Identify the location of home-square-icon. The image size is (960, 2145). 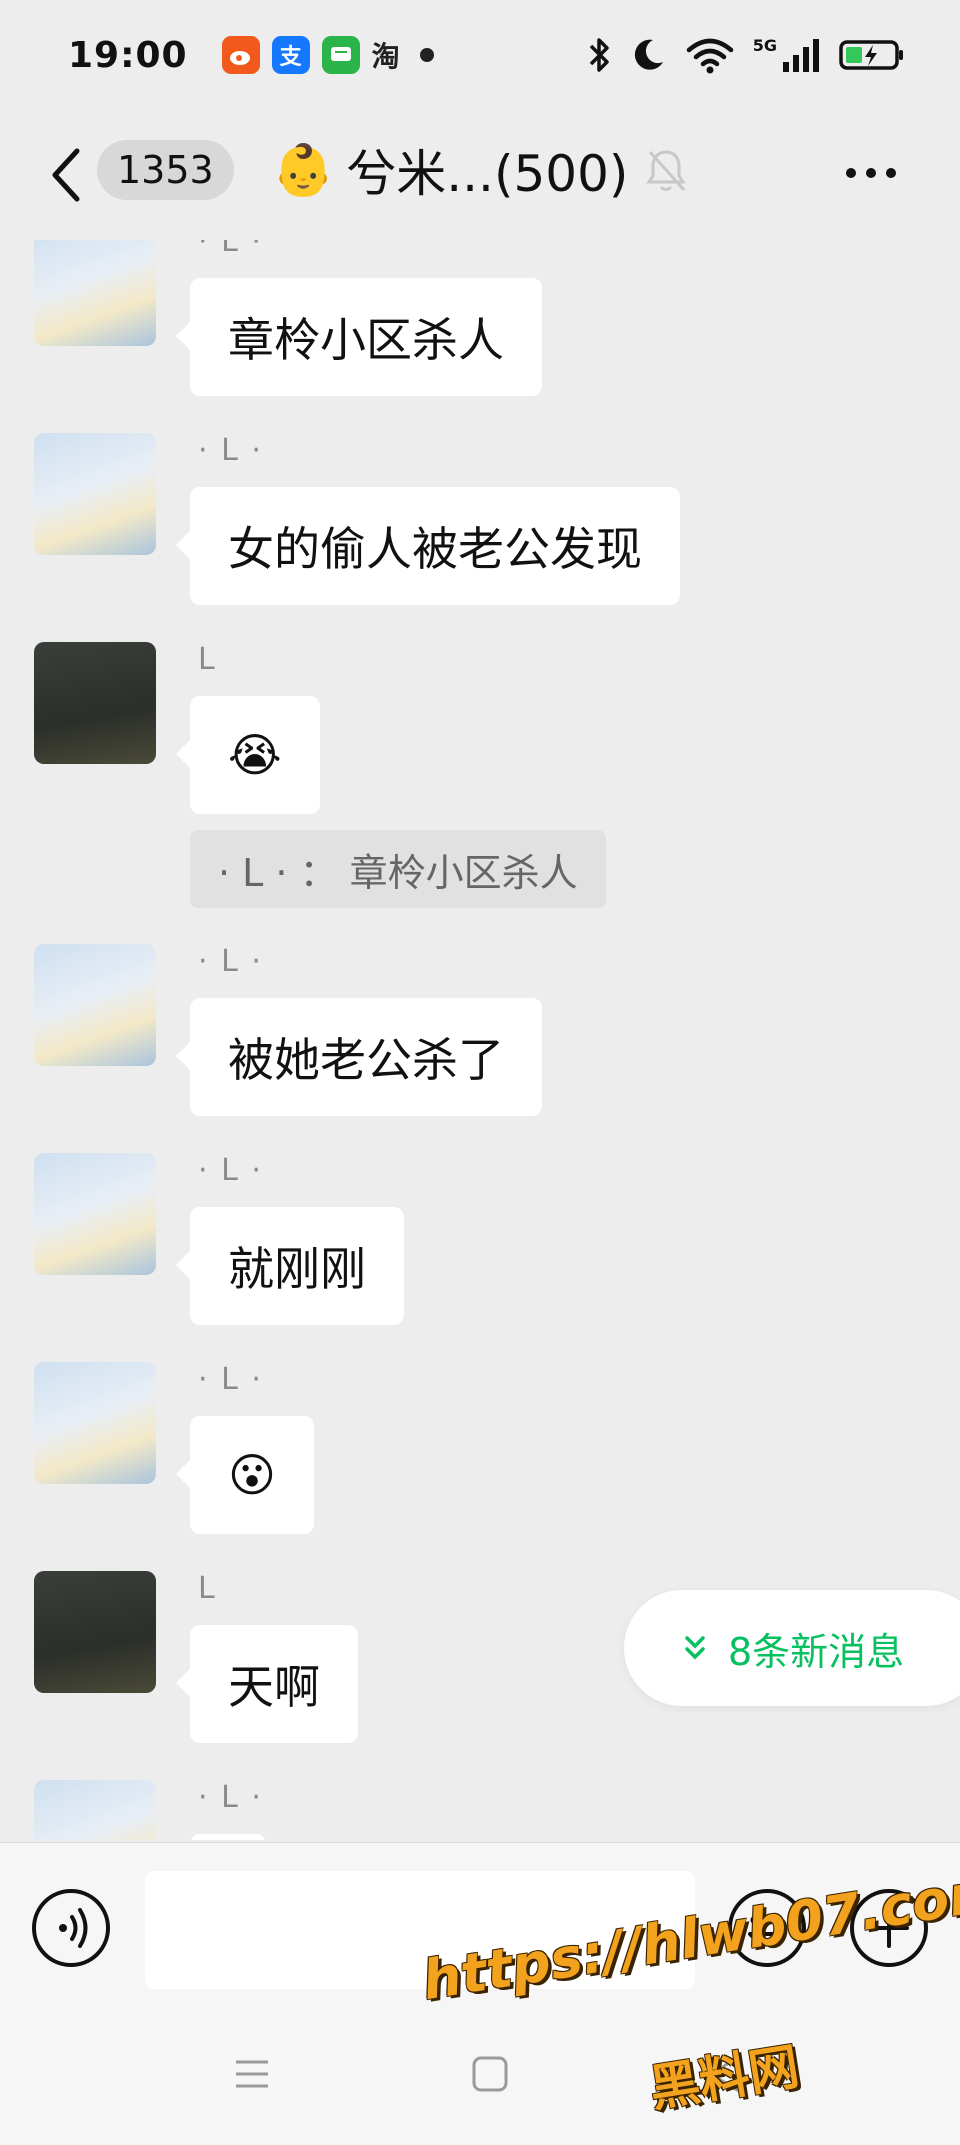
(490, 2074).